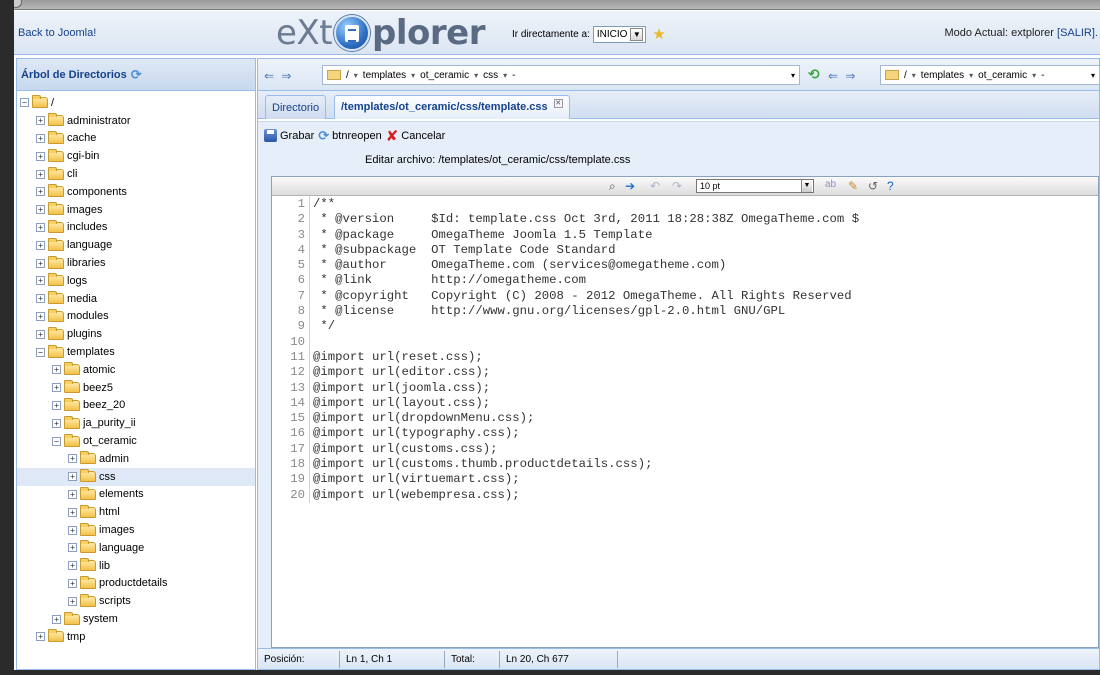  Describe the element at coordinates (136, 370) in the screenshot. I see `tree-node: + atomic` at that location.